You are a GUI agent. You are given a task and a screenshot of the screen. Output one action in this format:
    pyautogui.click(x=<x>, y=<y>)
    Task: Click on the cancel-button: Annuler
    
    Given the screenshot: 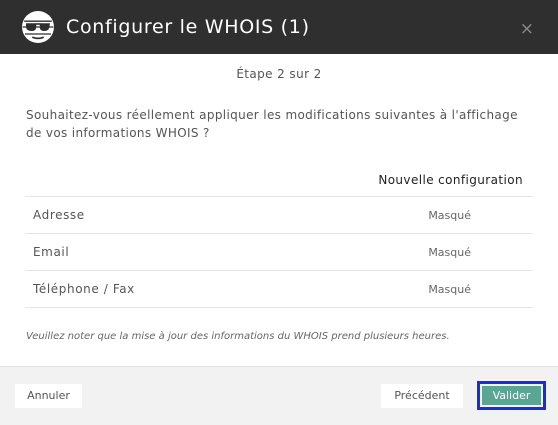 What is the action you would take?
    pyautogui.click(x=48, y=396)
    